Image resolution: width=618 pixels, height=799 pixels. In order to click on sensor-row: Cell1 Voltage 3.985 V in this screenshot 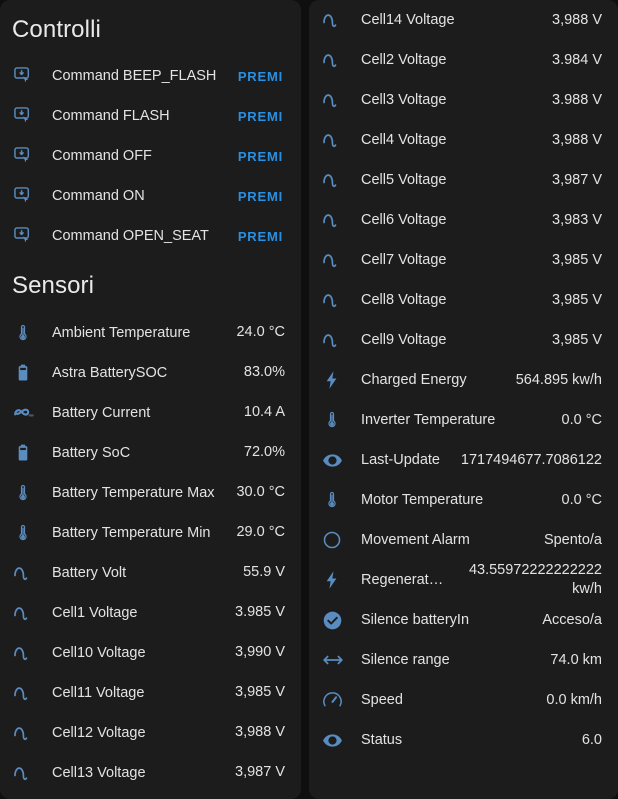, I will do `click(150, 613)`.